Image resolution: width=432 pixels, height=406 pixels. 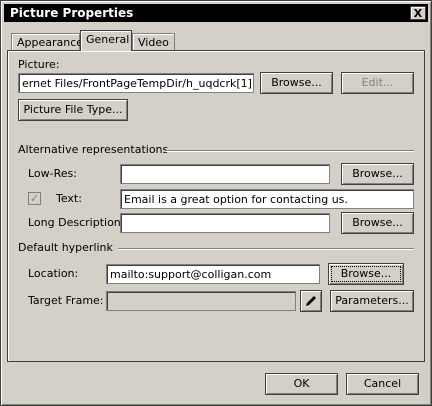 I want to click on title-bar: Picture Properties X, so click(x=216, y=13).